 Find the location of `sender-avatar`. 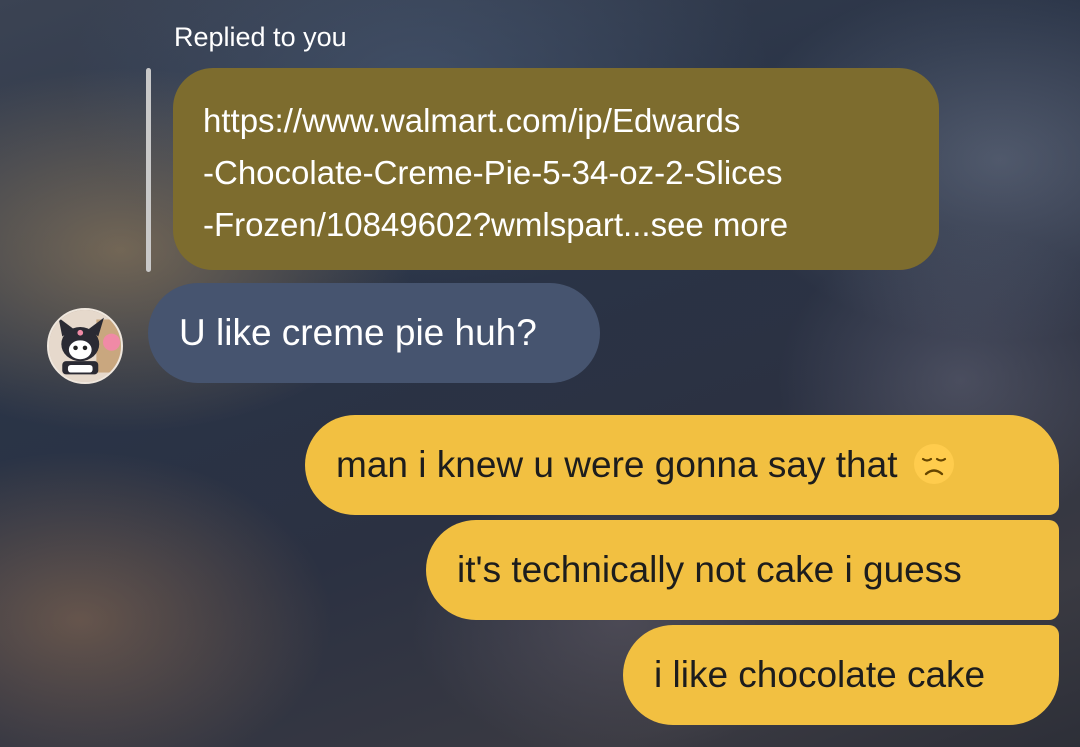

sender-avatar is located at coordinates (85, 346).